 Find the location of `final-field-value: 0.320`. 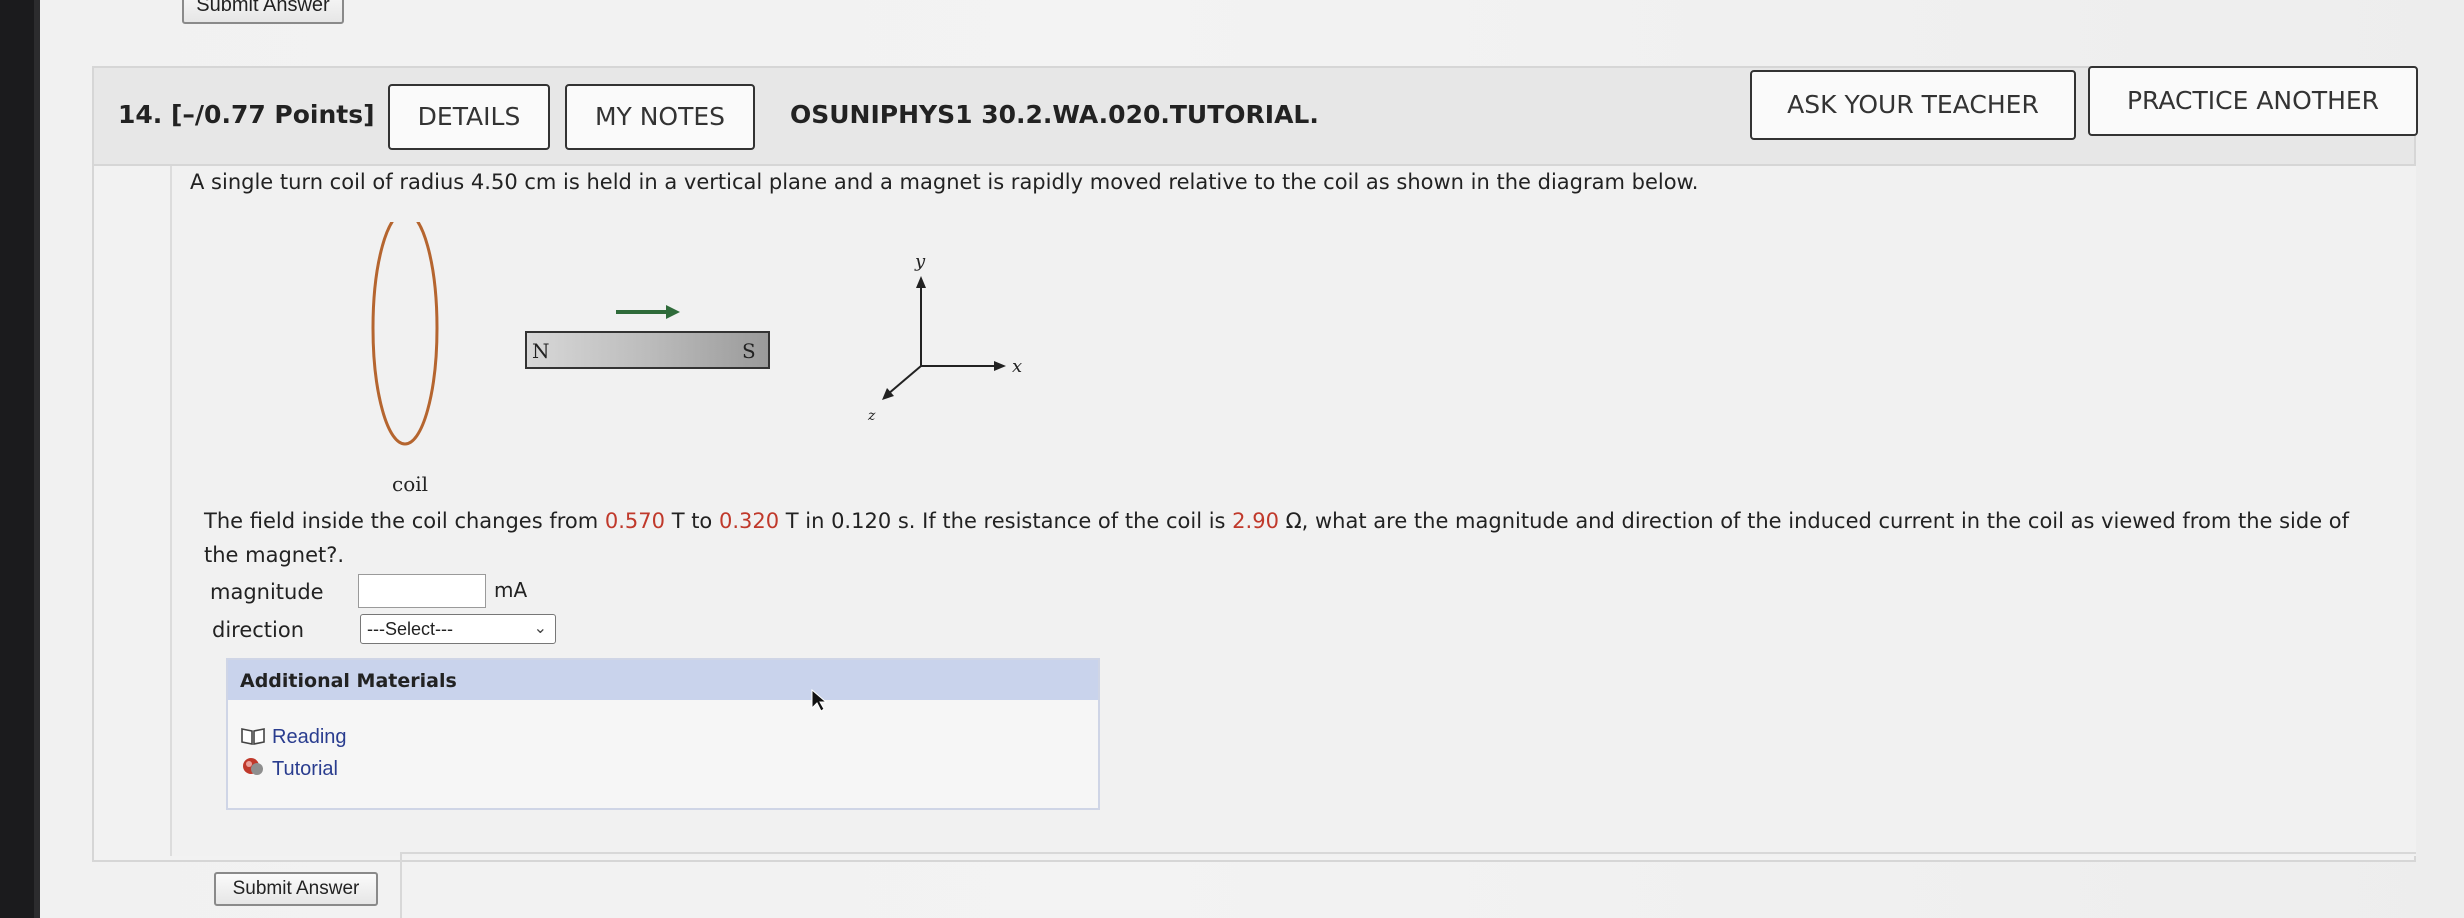

final-field-value: 0.320 is located at coordinates (749, 521).